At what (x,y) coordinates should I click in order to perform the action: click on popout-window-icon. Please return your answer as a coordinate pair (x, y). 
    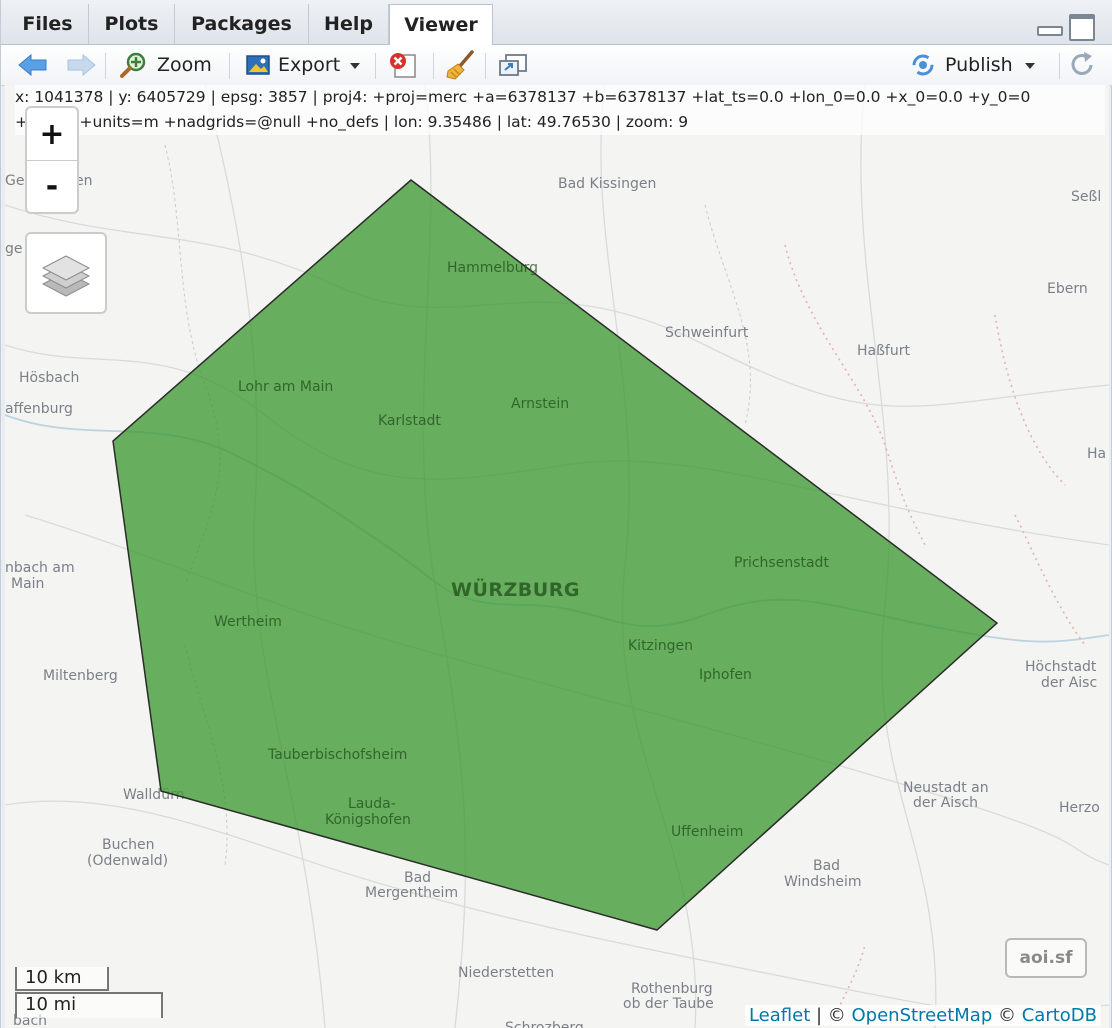
    Looking at the image, I should click on (513, 65).